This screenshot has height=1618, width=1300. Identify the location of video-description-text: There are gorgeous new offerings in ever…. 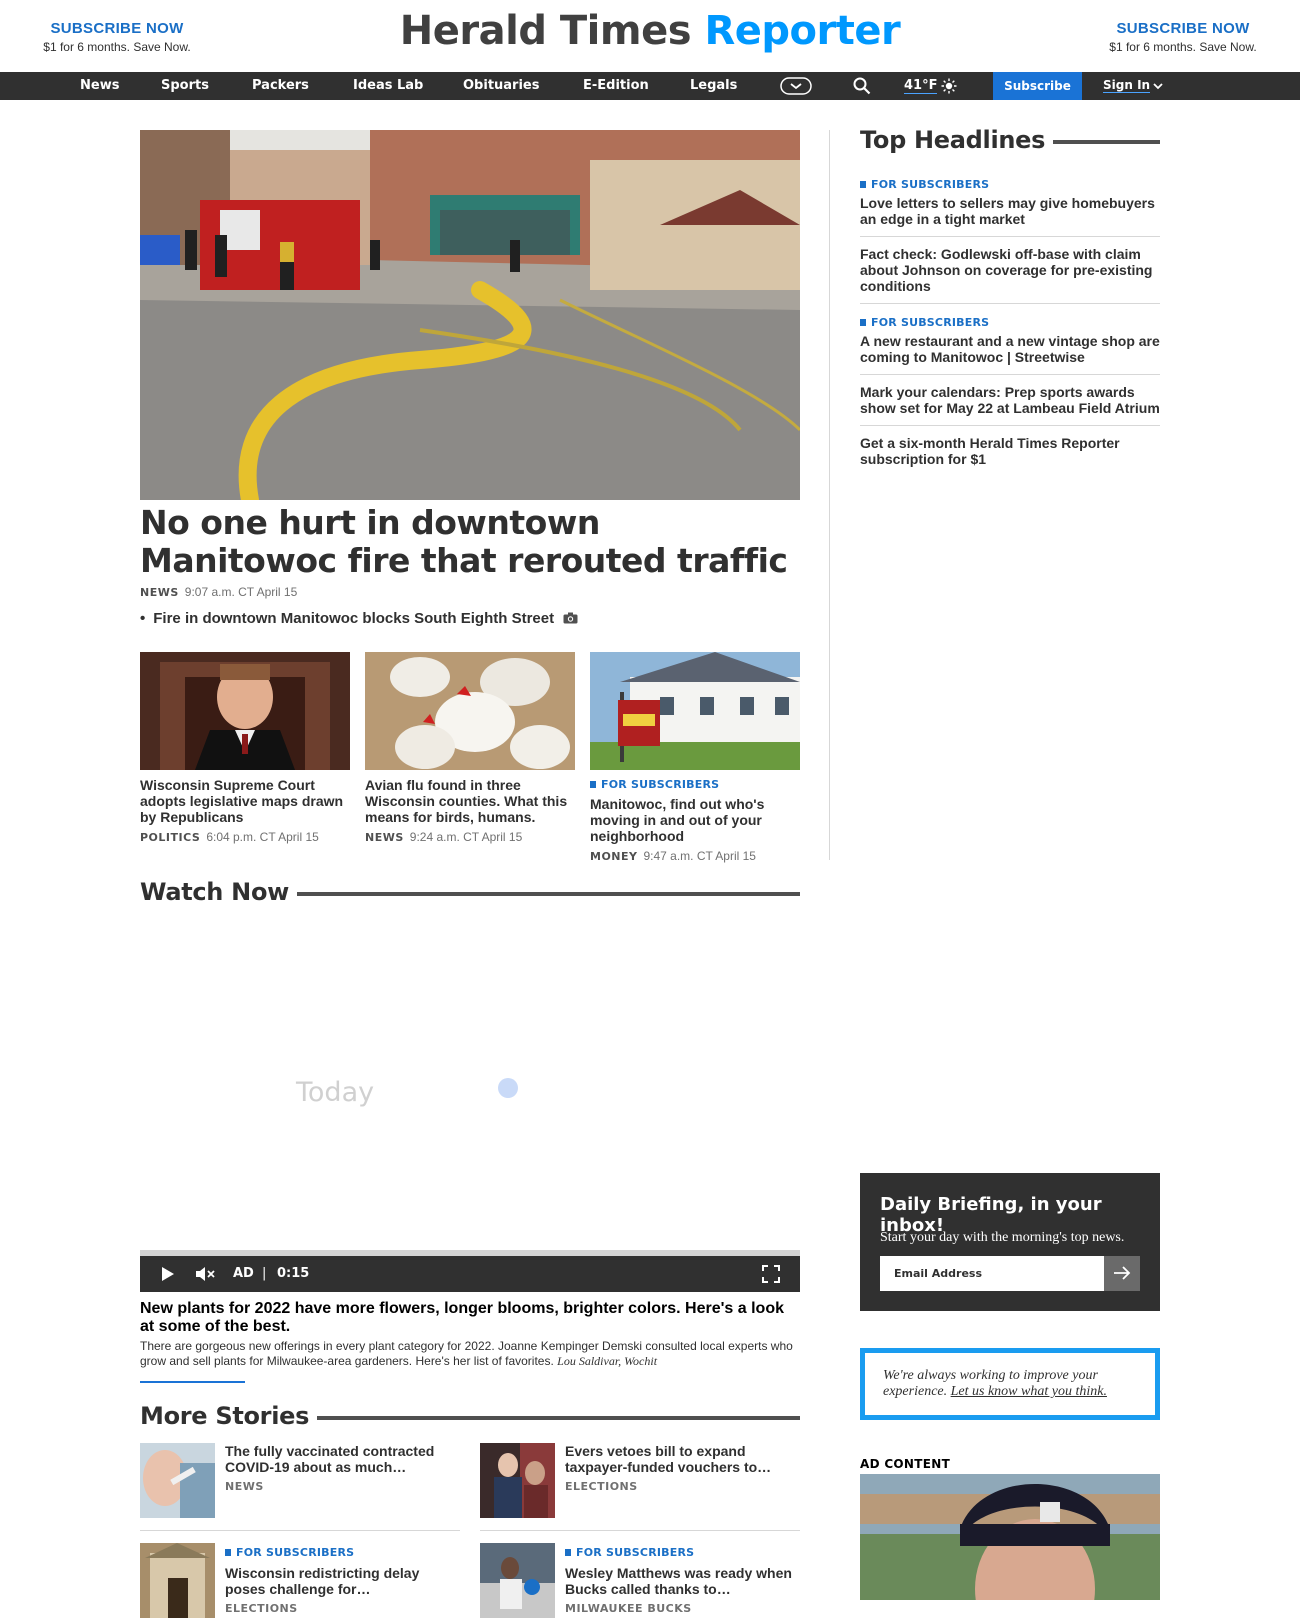
(466, 1353).